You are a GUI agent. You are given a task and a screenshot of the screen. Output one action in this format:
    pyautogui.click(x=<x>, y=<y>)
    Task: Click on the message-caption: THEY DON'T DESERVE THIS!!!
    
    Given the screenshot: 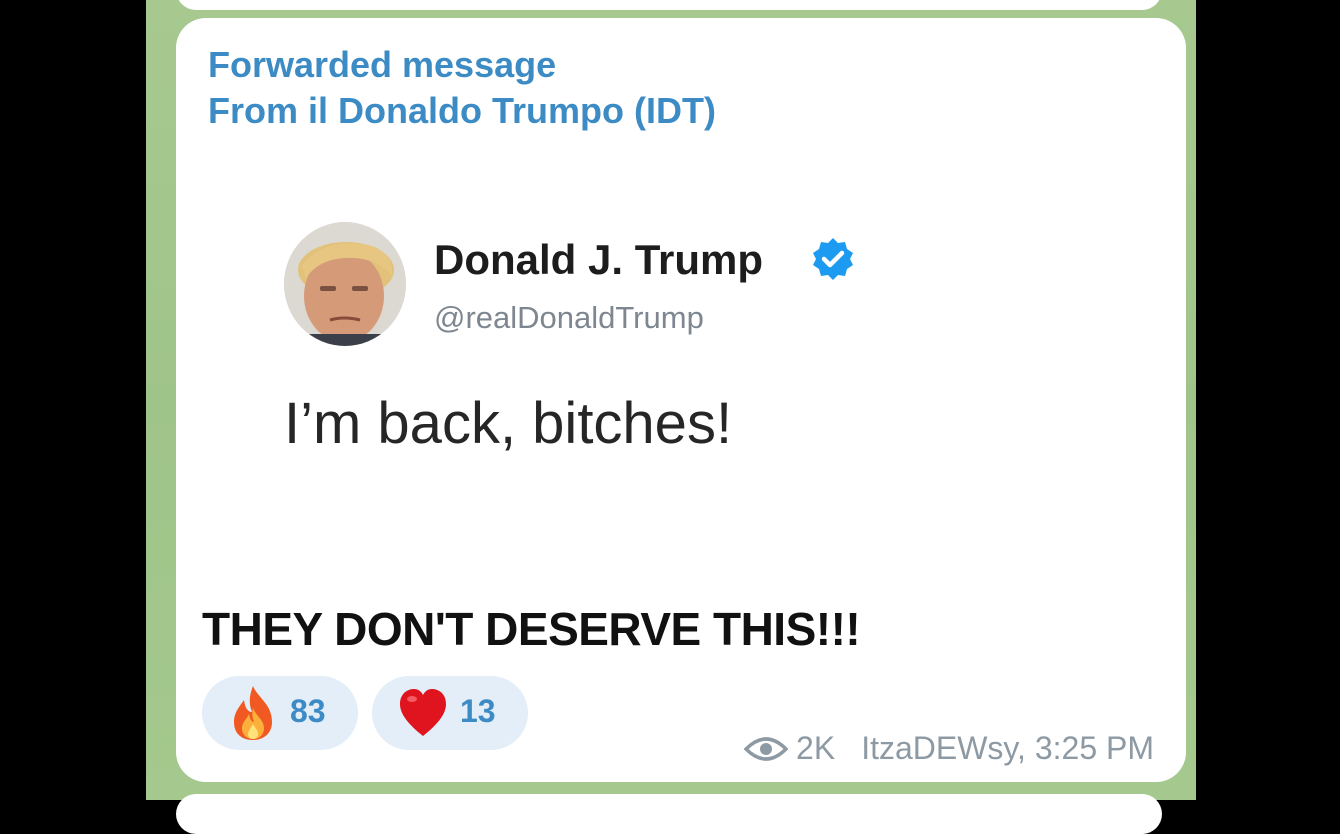 What is the action you would take?
    pyautogui.click(x=531, y=629)
    